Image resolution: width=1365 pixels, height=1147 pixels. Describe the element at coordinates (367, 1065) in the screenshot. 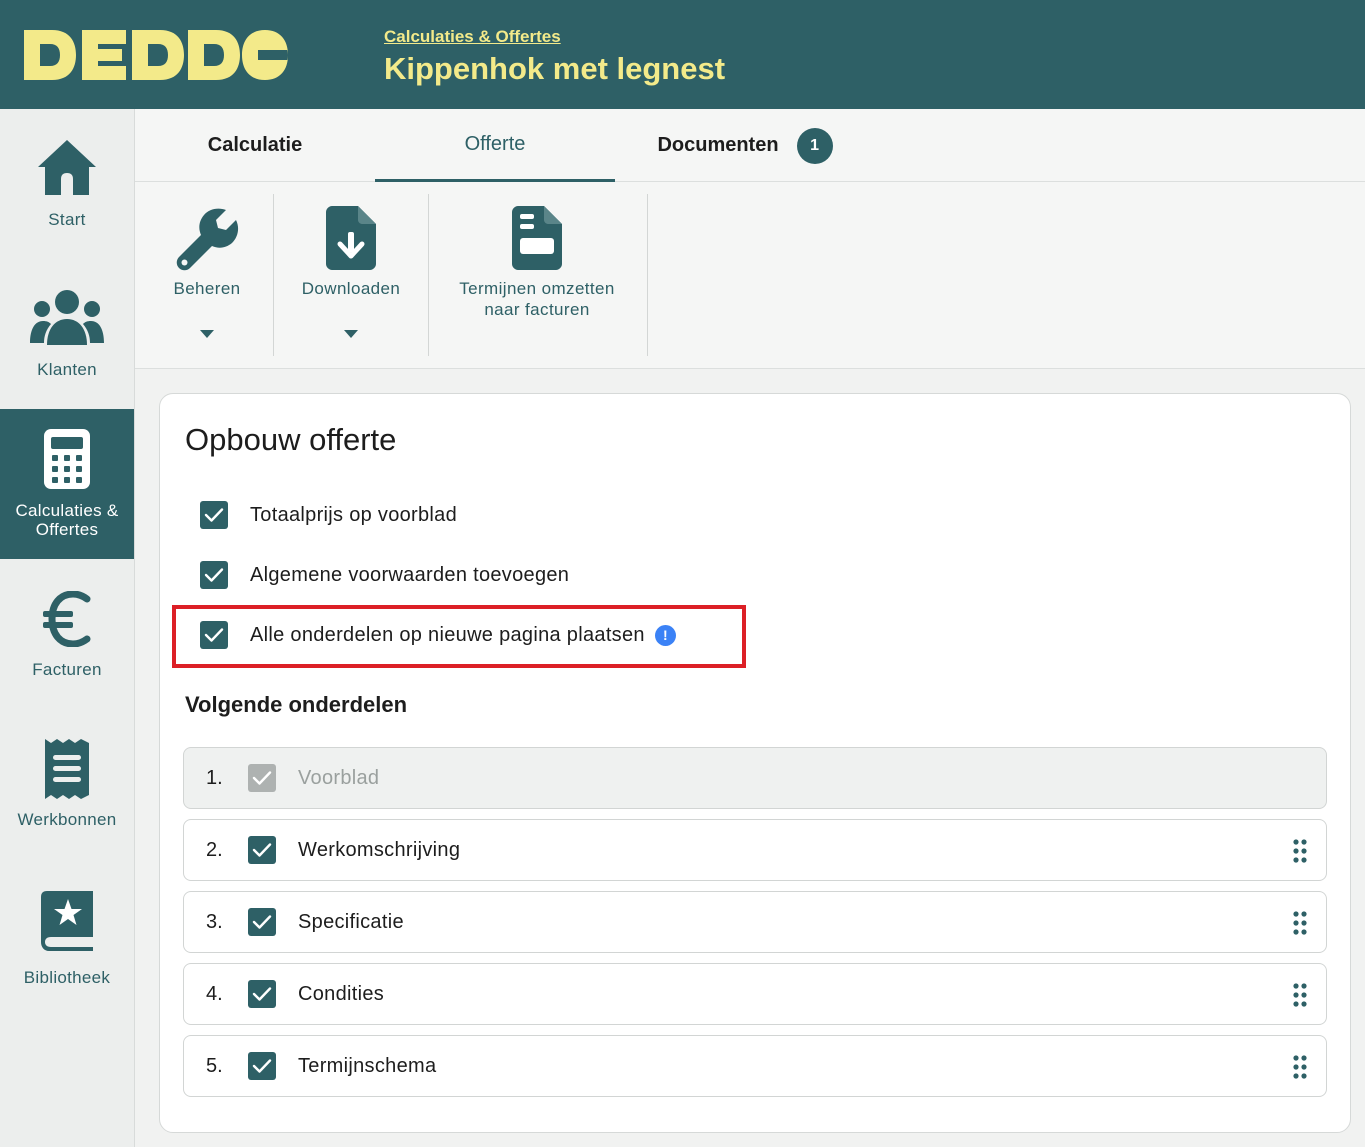

I see `part-label: Termijnschema` at that location.